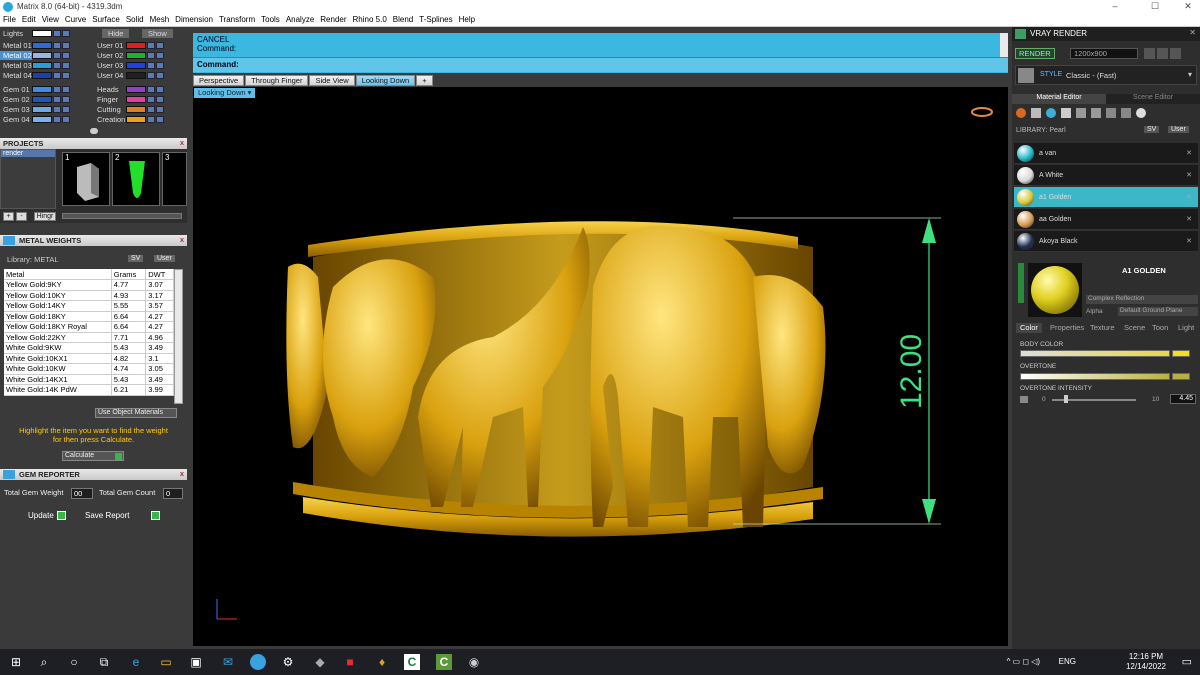 This screenshot has width=1200, height=675. I want to click on layer-row: Creation, so click(129, 119).